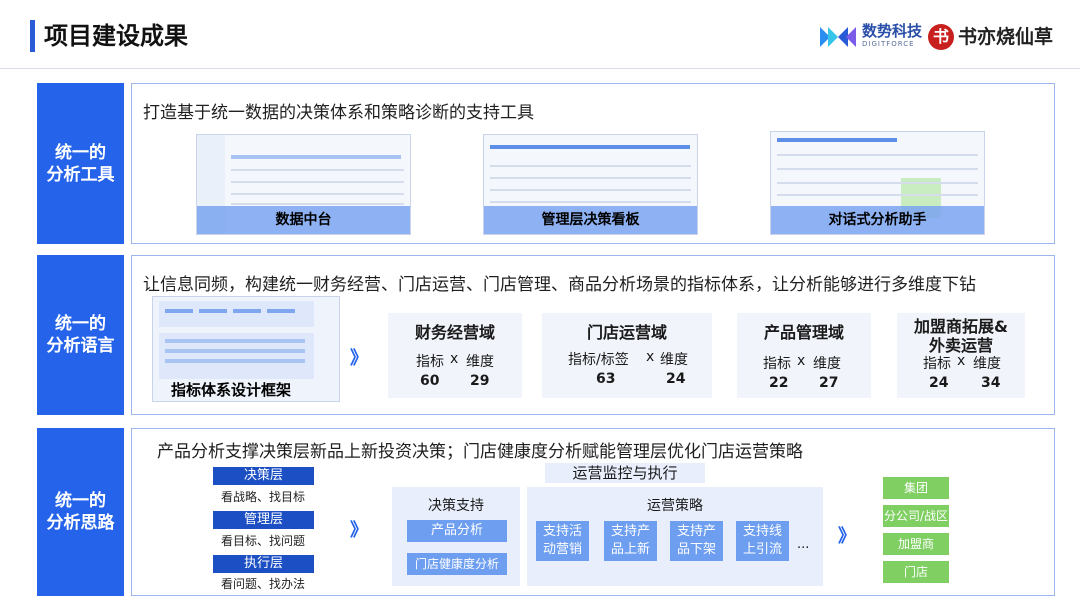 The height and width of the screenshot is (611, 1080). Describe the element at coordinates (1006, 37) in the screenshot. I see `shuyi-logo-name: 书亦烧仙草` at that location.